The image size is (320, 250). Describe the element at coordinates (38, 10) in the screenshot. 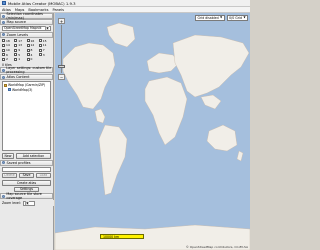

I see `menu-bookmarks: Bookmarks` at that location.